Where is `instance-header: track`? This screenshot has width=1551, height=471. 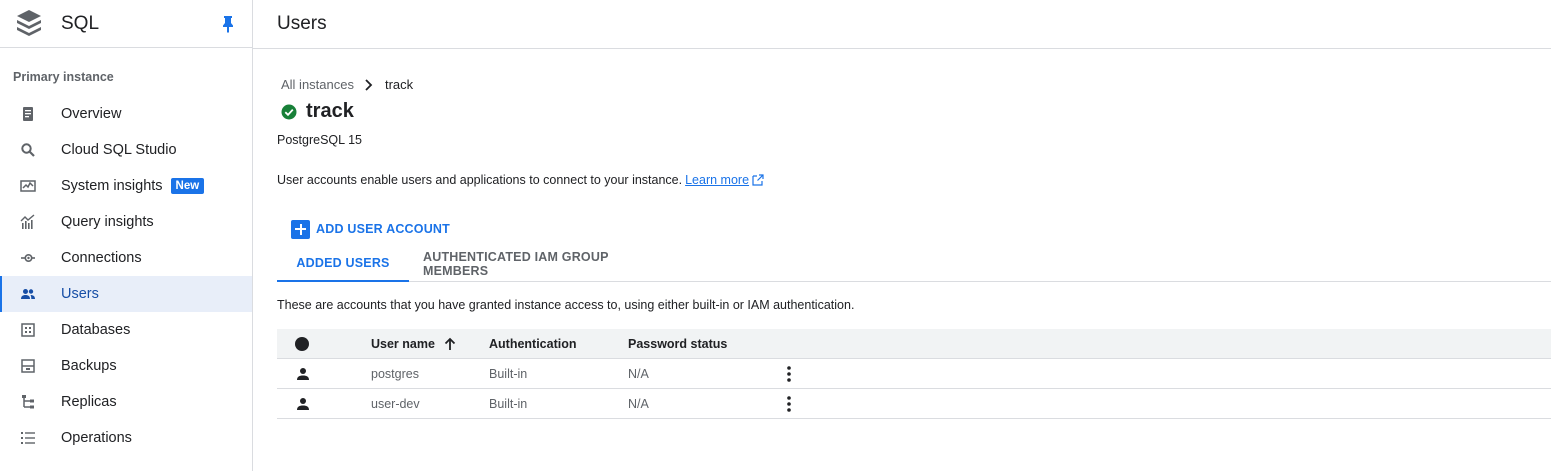 instance-header: track is located at coordinates (317, 111).